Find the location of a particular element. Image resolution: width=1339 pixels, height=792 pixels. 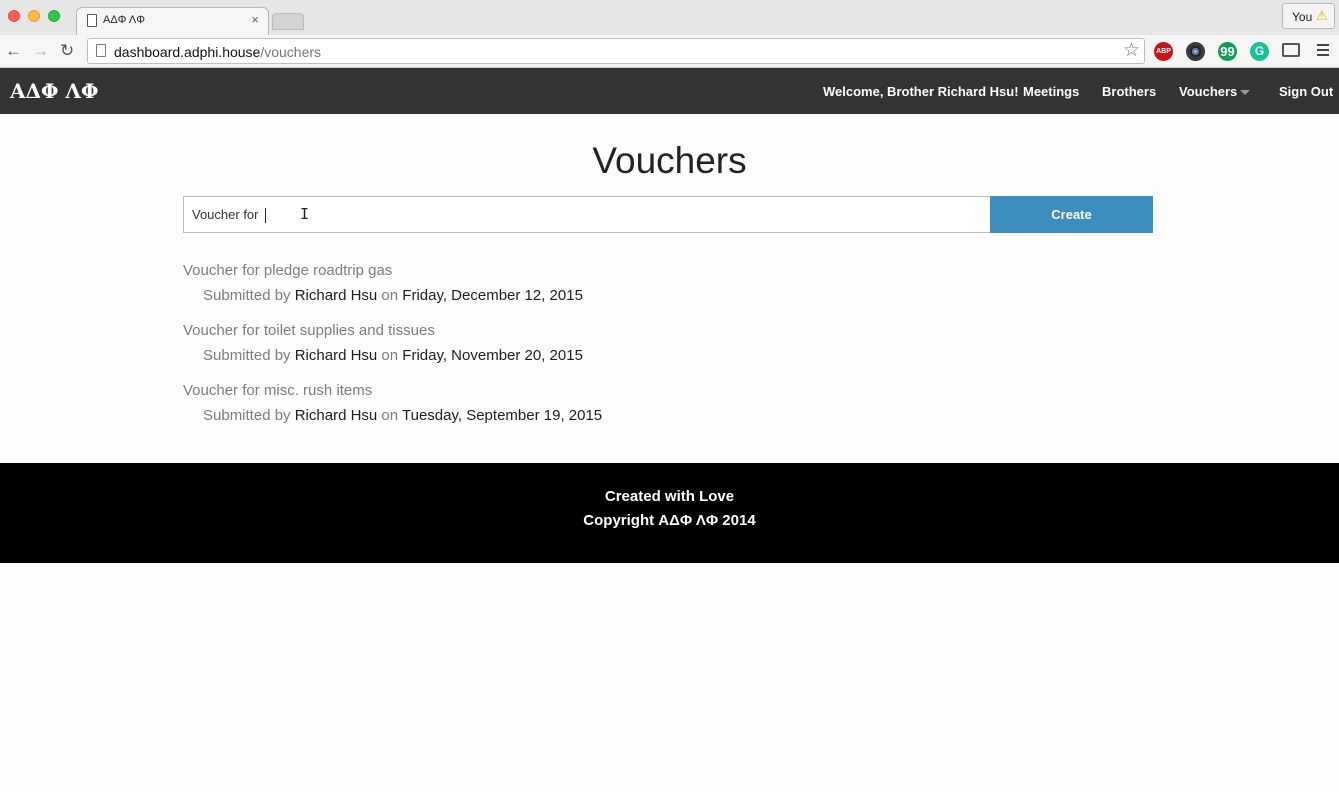

tab-title: ΑΔΦ ΛΦ is located at coordinates (124, 20).